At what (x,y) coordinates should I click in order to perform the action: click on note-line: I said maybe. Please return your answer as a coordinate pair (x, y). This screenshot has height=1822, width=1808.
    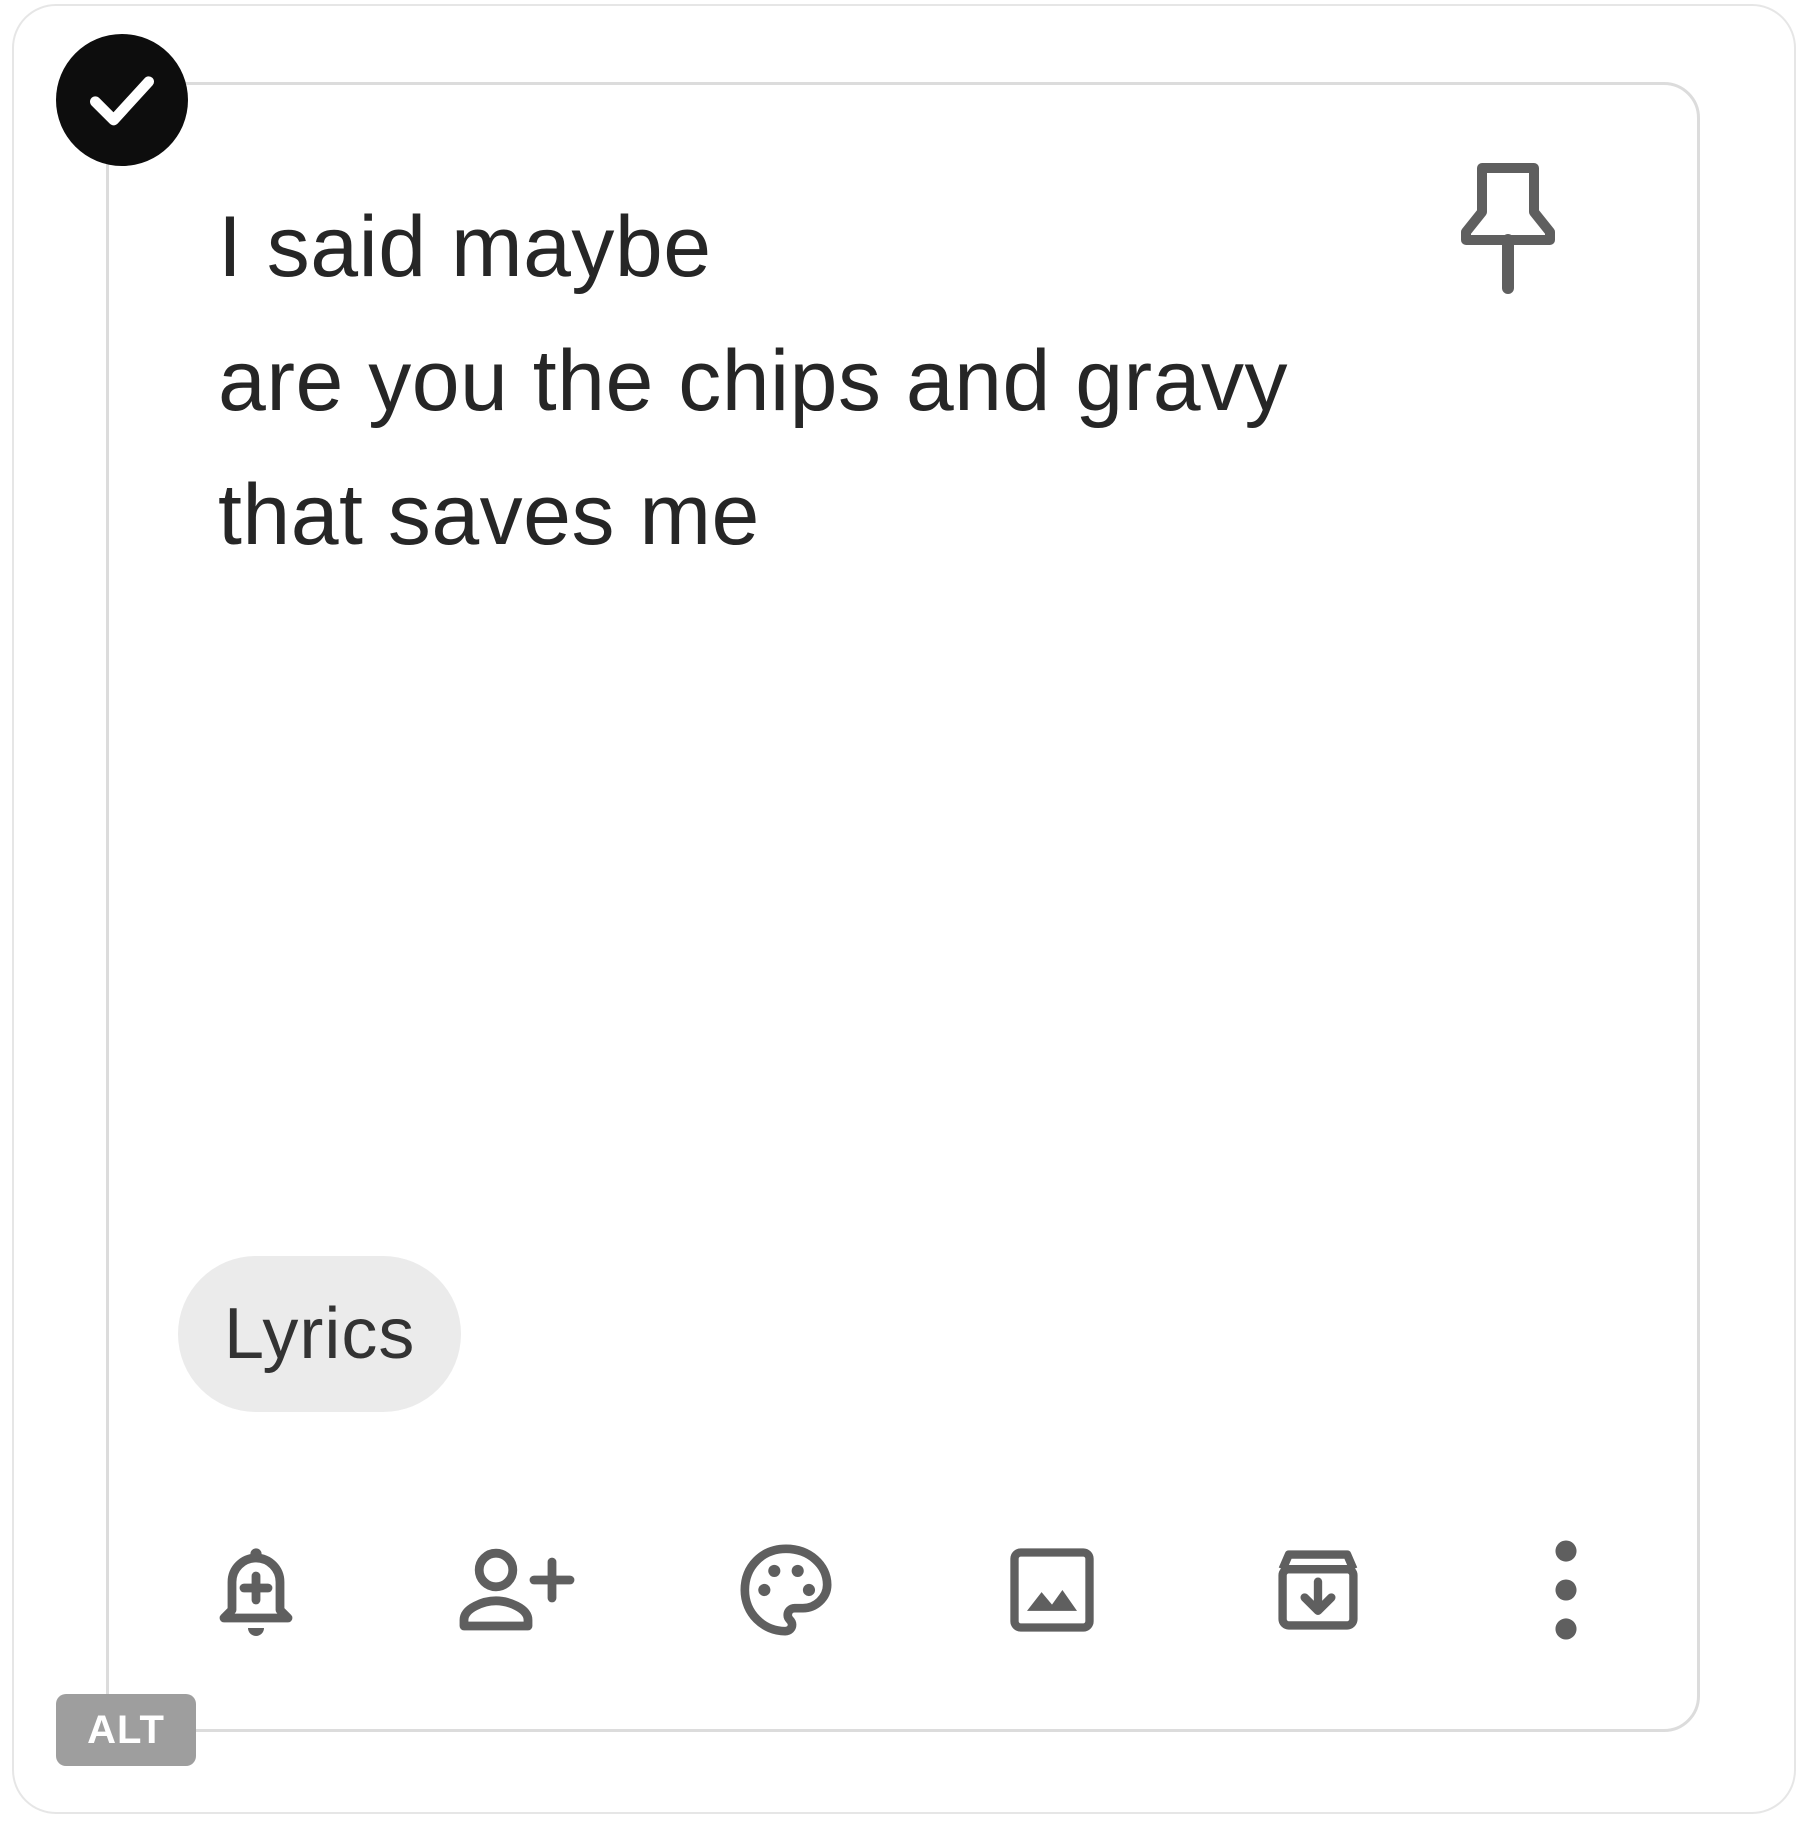
    Looking at the image, I should click on (465, 247).